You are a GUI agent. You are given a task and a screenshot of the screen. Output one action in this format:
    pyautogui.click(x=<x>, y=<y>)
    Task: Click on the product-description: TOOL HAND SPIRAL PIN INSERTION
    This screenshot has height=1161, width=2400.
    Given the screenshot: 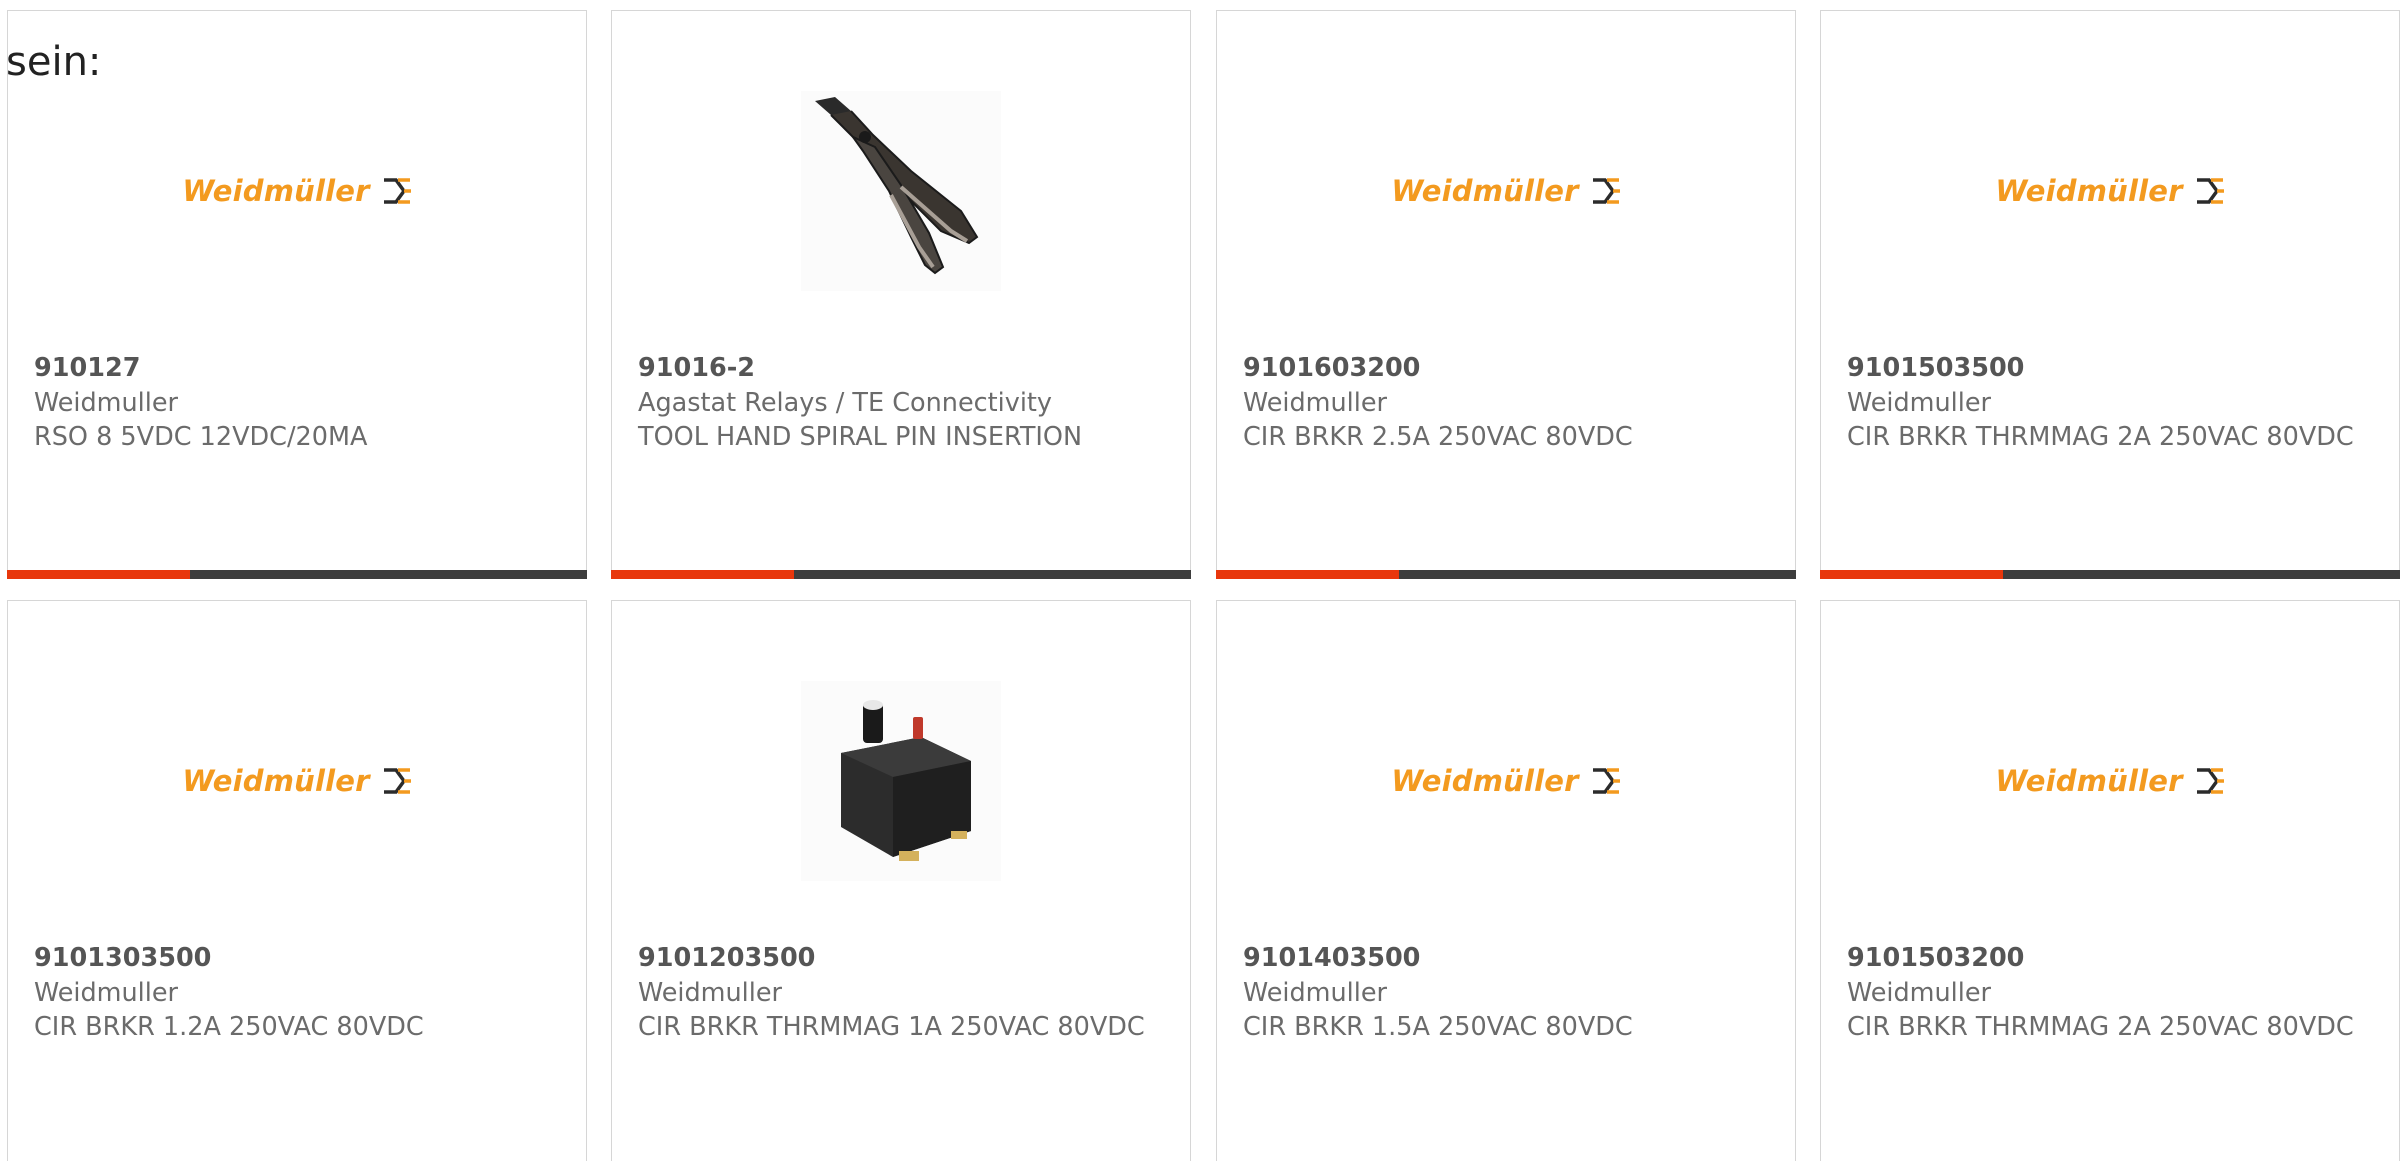 What is the action you would take?
    pyautogui.click(x=860, y=437)
    